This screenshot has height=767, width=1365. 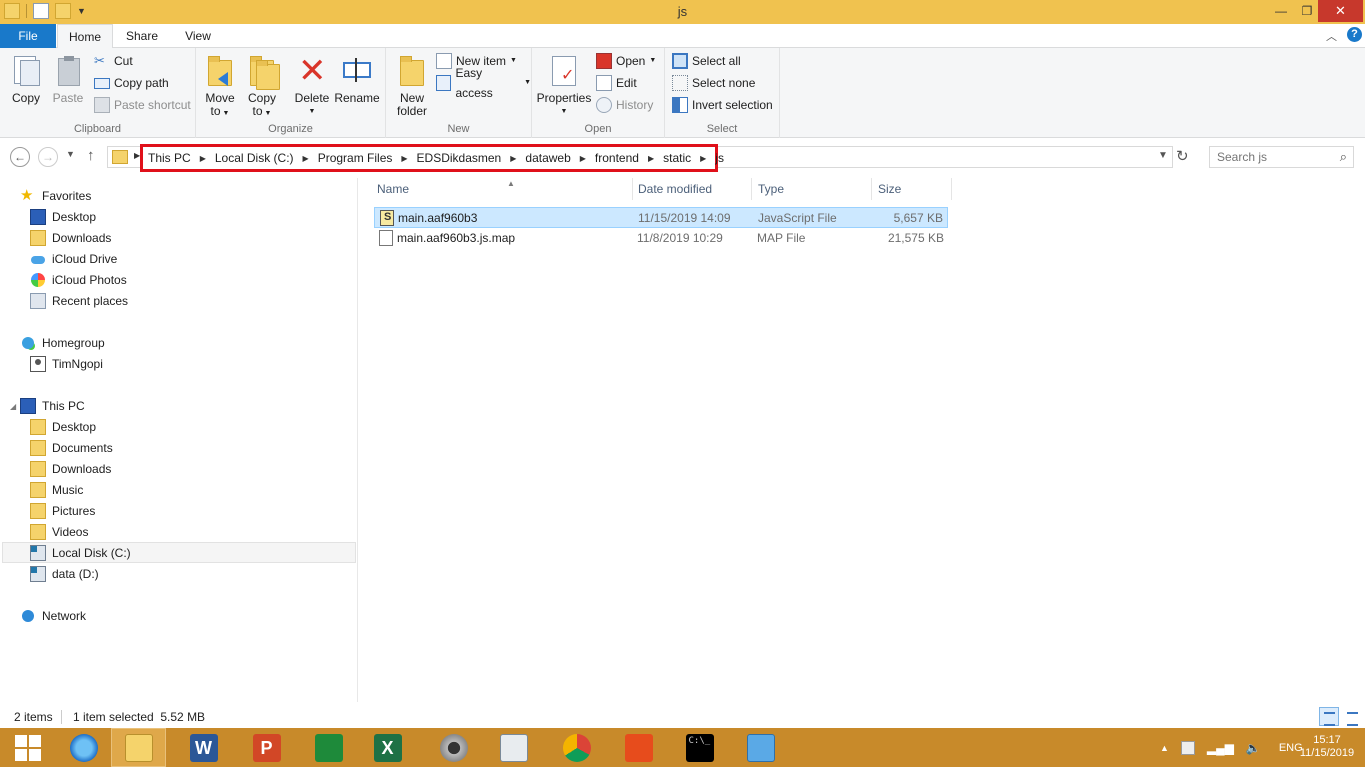 What do you see at coordinates (56, 489) in the screenshot?
I see `nav-pc-music: Music` at bounding box center [56, 489].